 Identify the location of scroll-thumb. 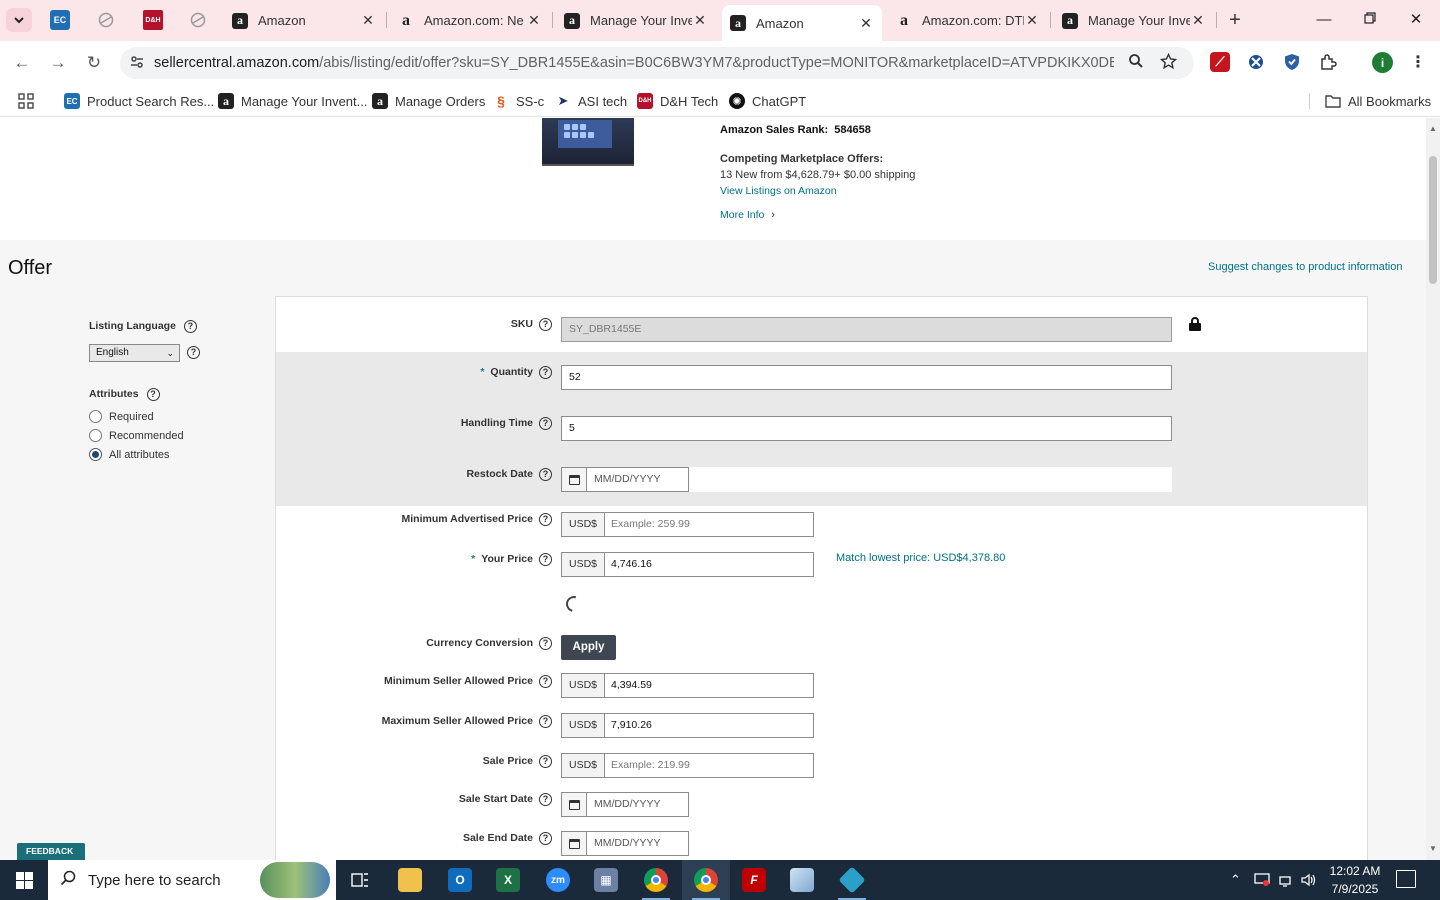
(1433, 220).